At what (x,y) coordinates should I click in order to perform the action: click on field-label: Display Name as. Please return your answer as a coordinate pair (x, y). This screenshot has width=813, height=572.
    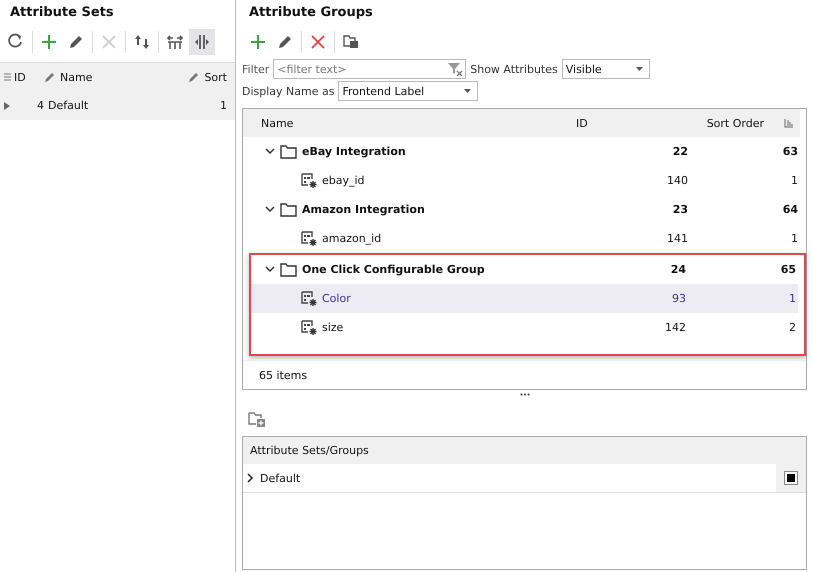
    Looking at the image, I should click on (288, 91).